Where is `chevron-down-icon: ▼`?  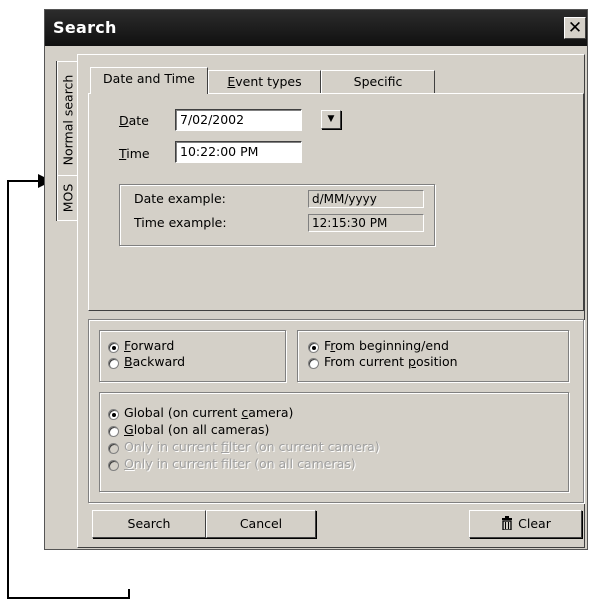
chevron-down-icon: ▼ is located at coordinates (331, 119).